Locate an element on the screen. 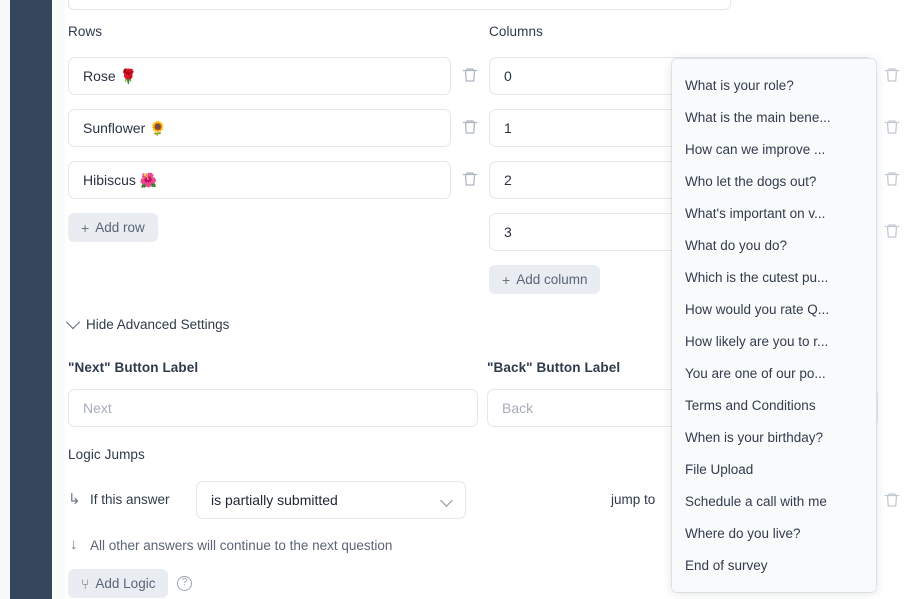  add-logic-button: ⑂ Add Logic is located at coordinates (118, 583).